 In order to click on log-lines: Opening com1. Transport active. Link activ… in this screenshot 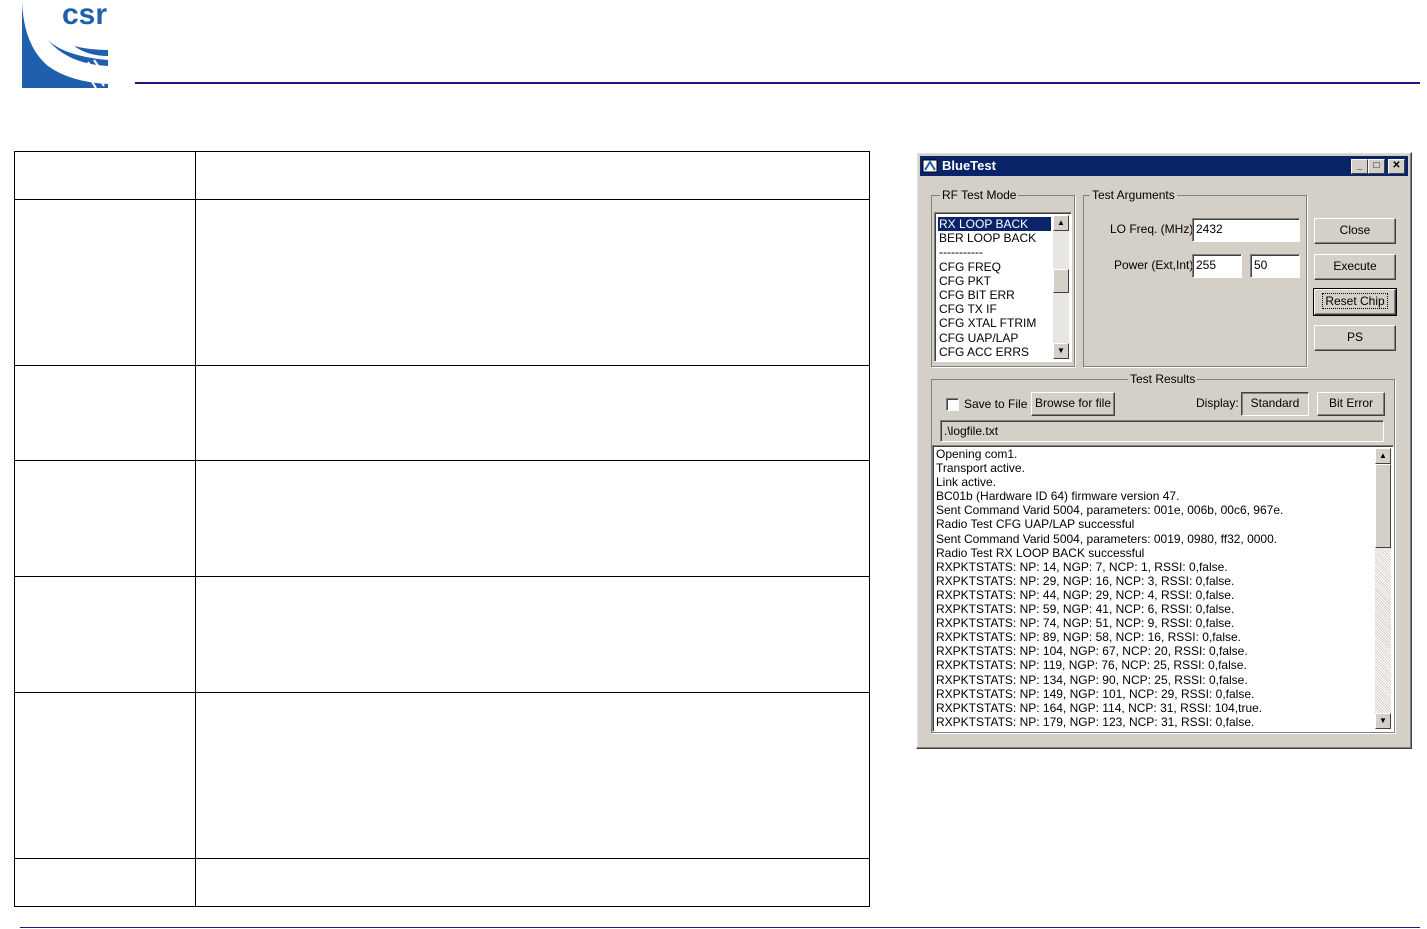, I will do `click(1154, 588)`.